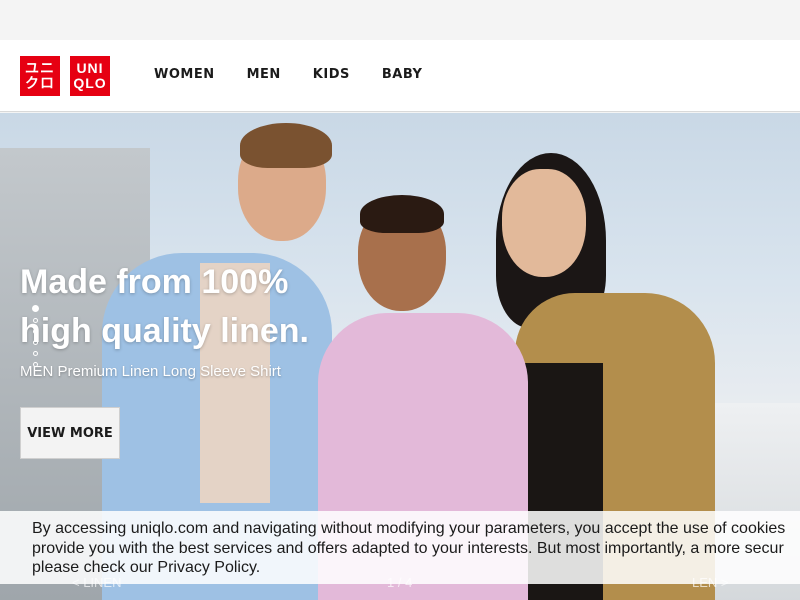 The height and width of the screenshot is (600, 800). What do you see at coordinates (416, 568) in the screenshot?
I see `cookie-text-line3: please check our Privacy Policy.` at bounding box center [416, 568].